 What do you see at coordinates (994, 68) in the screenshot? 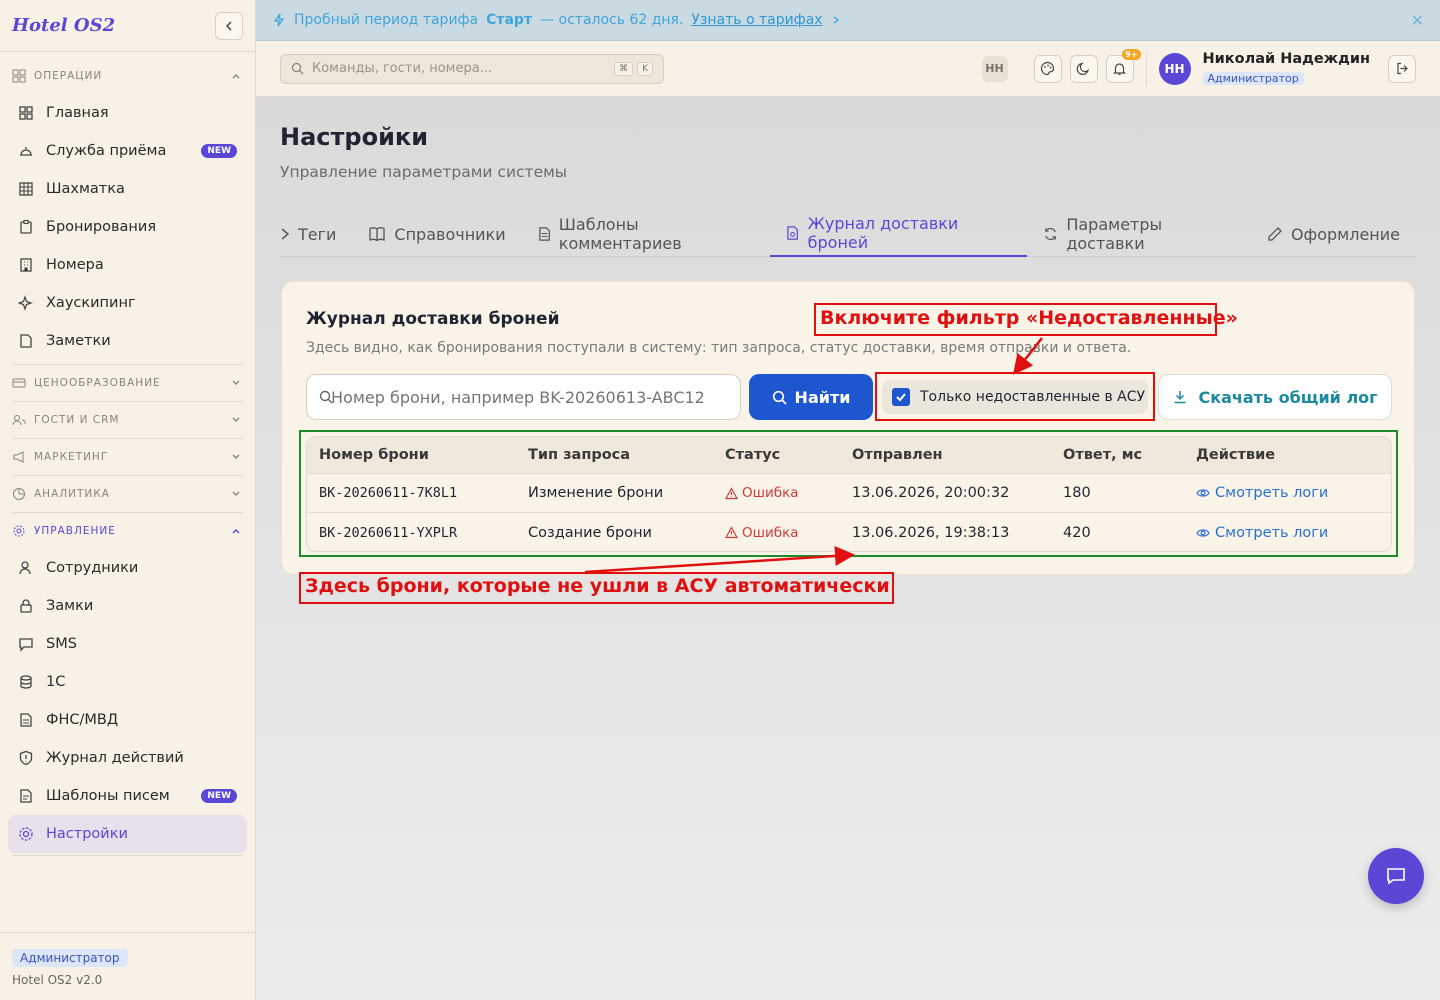
I see `initials-chip: НН` at bounding box center [994, 68].